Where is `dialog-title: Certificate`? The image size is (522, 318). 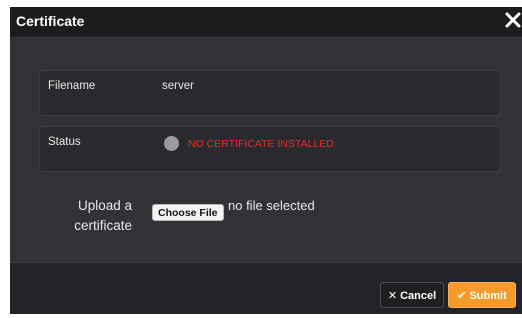
dialog-title: Certificate is located at coordinates (50, 21).